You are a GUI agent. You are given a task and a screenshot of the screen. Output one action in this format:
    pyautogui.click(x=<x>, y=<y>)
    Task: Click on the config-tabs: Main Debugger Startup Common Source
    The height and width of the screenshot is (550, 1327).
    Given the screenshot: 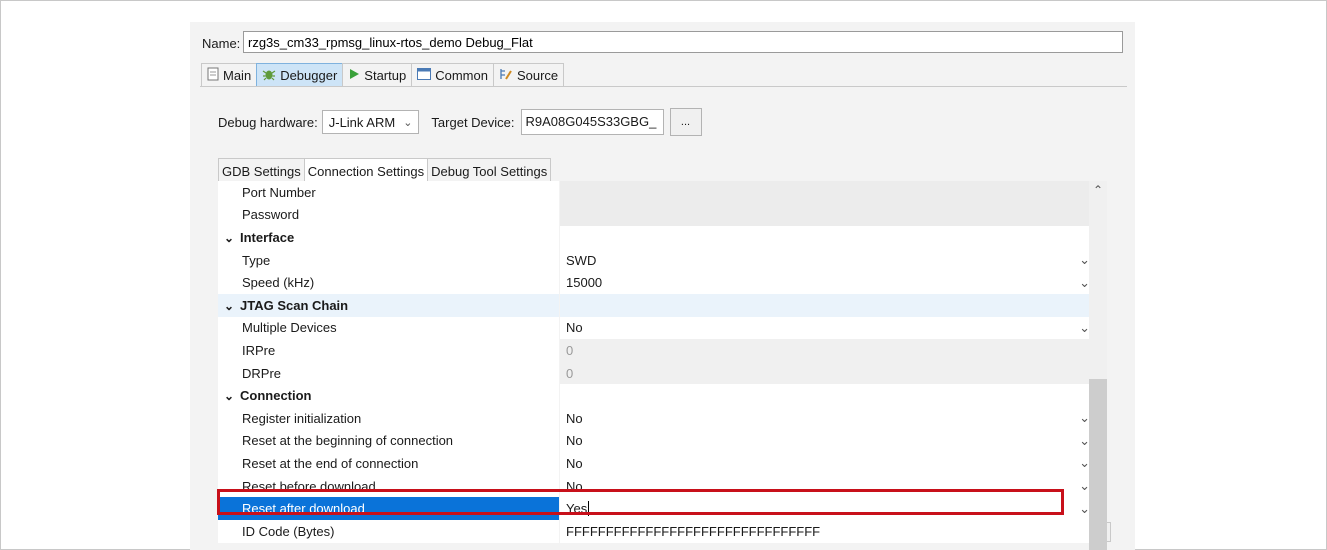 What is the action you would take?
    pyautogui.click(x=383, y=75)
    